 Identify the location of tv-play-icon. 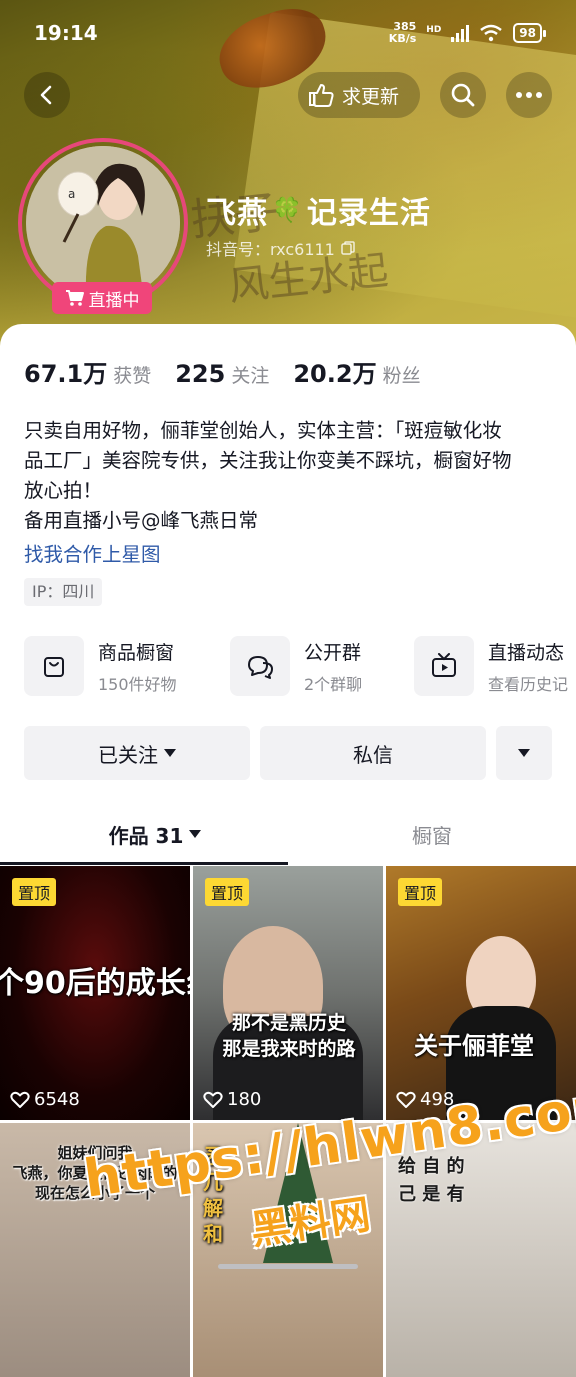
(444, 665).